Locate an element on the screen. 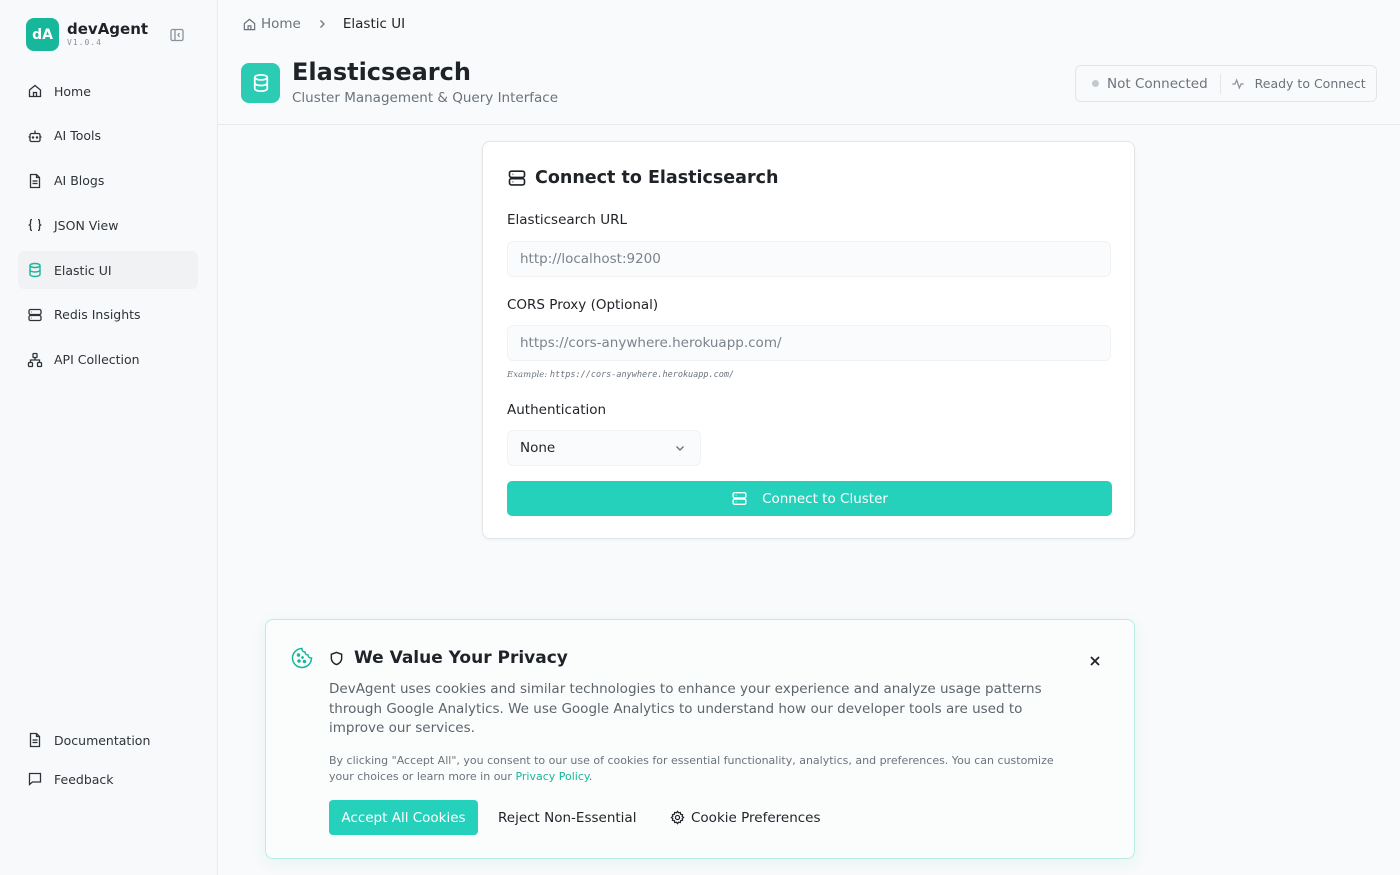 The image size is (1400, 875). sidebar-collapse-button is located at coordinates (177, 35).